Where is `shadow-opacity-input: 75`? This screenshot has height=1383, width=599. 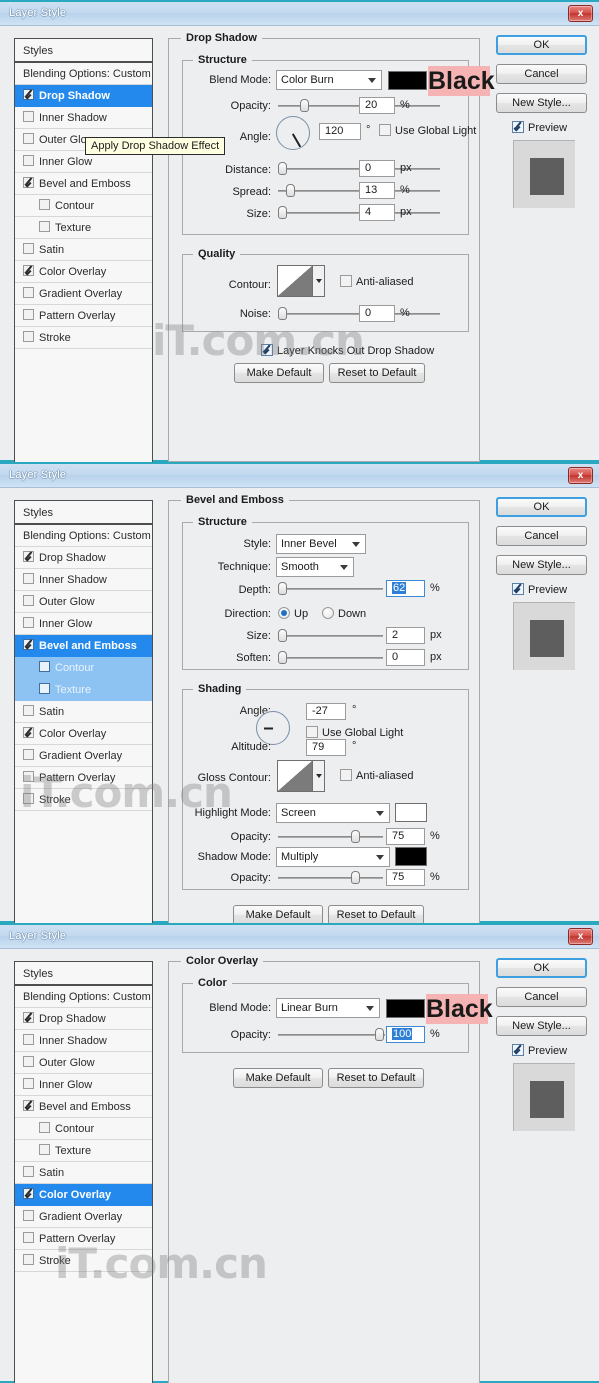
shadow-opacity-input: 75 is located at coordinates (405, 877).